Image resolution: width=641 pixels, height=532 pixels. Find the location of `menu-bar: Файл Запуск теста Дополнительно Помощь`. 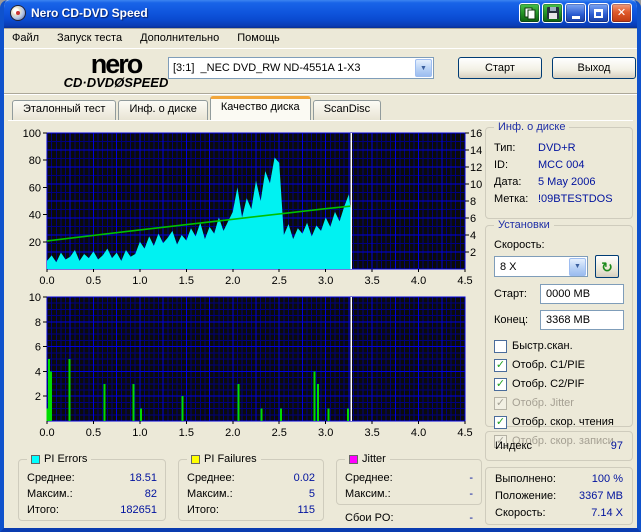

menu-bar: Файл Запуск теста Дополнительно Помощь is located at coordinates (320, 38).